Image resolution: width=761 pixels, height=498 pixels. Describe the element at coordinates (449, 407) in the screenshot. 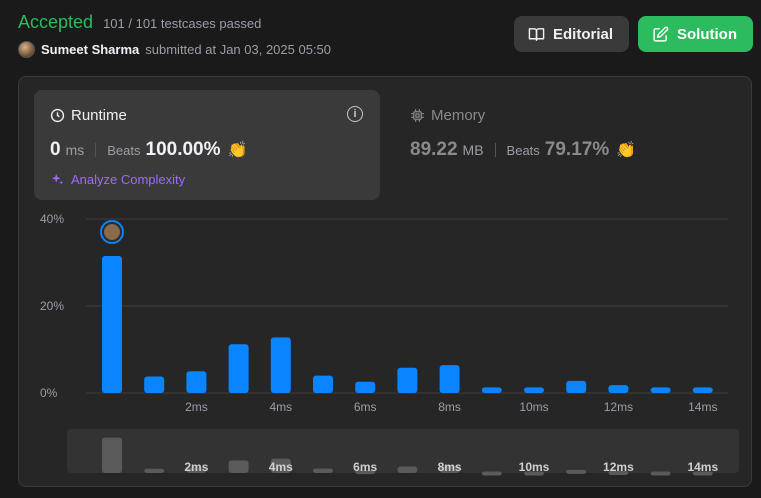

I see `x-tick-label: 8ms` at that location.